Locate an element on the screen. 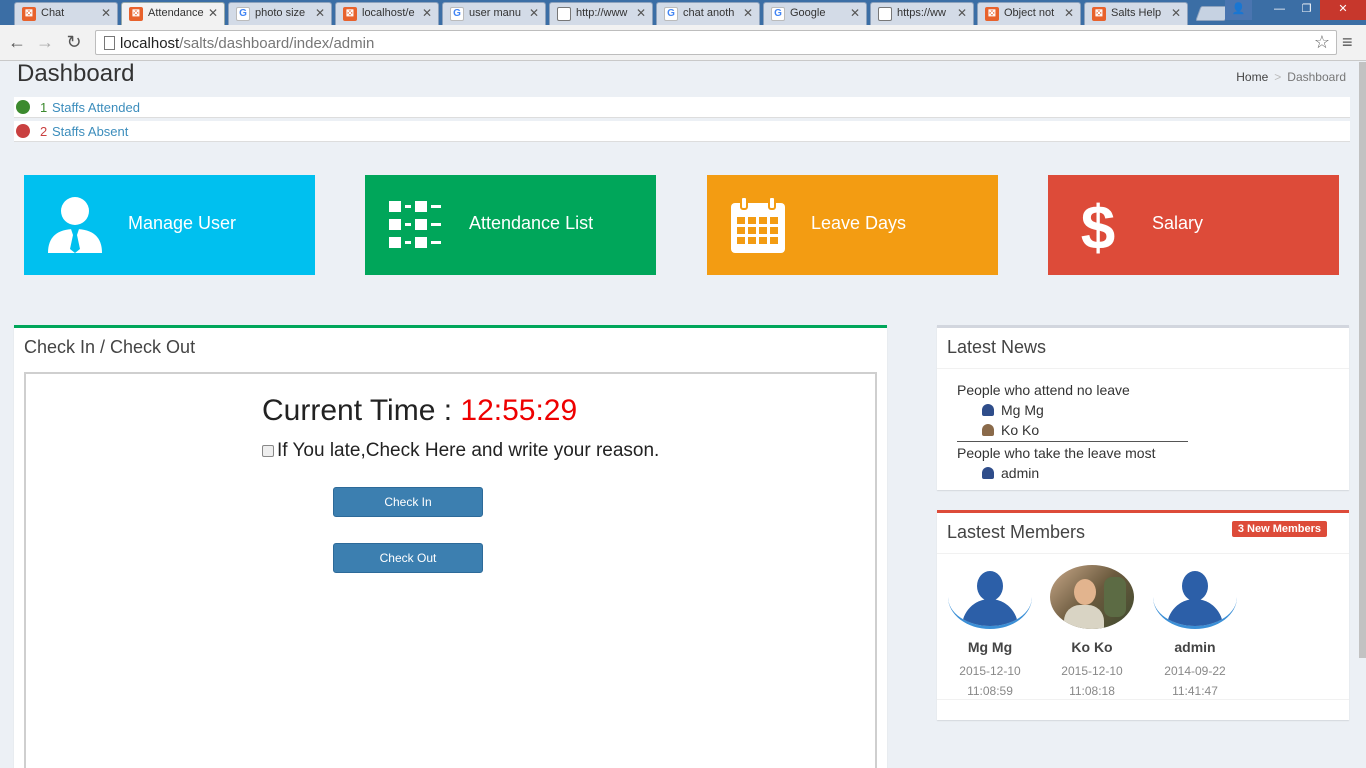 This screenshot has width=1366, height=768. news-person-name: Mg Mg is located at coordinates (1022, 410).